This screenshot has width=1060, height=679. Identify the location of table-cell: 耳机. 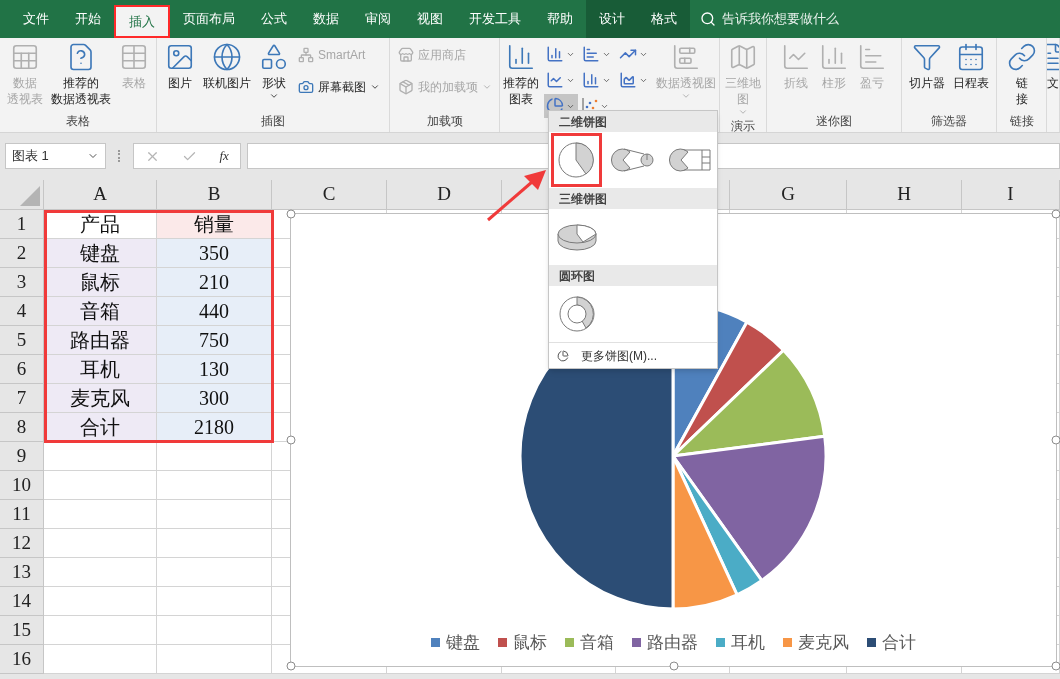
(100, 369).